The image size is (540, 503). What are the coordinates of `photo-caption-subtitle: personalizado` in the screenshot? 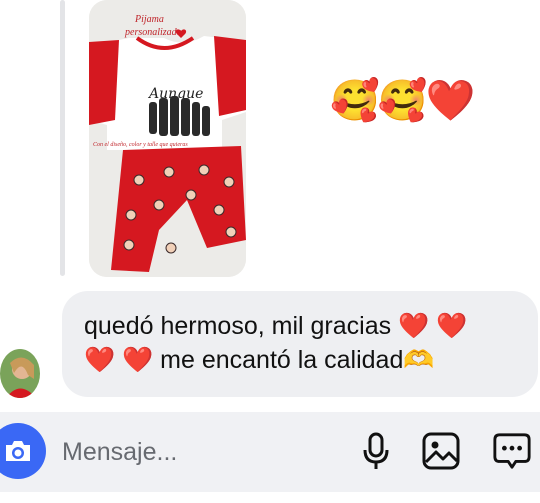 It's located at (153, 32).